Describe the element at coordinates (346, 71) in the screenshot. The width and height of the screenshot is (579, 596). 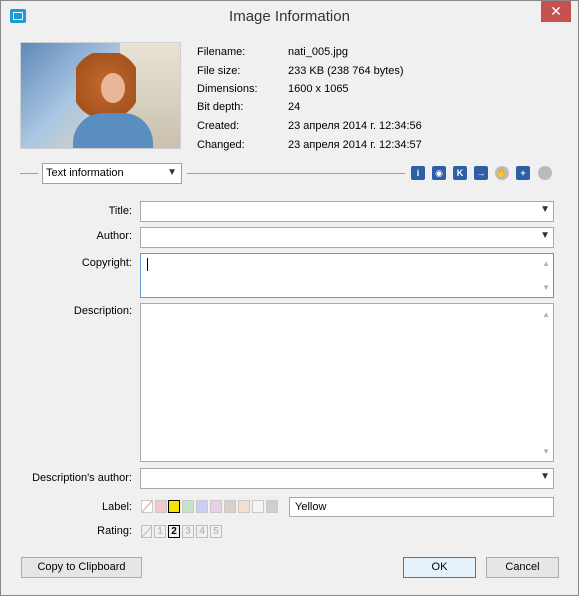
I see `info-value: 233 KB (238 764 bytes)` at that location.